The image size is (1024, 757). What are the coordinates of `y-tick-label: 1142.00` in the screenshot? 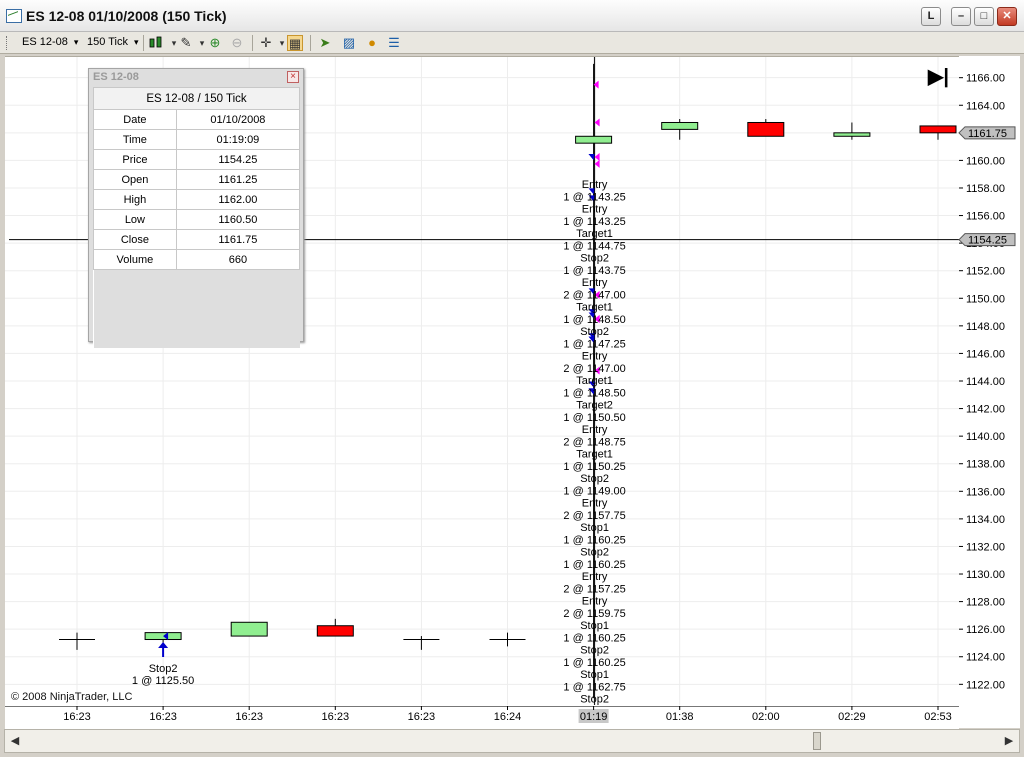 It's located at (985, 410).